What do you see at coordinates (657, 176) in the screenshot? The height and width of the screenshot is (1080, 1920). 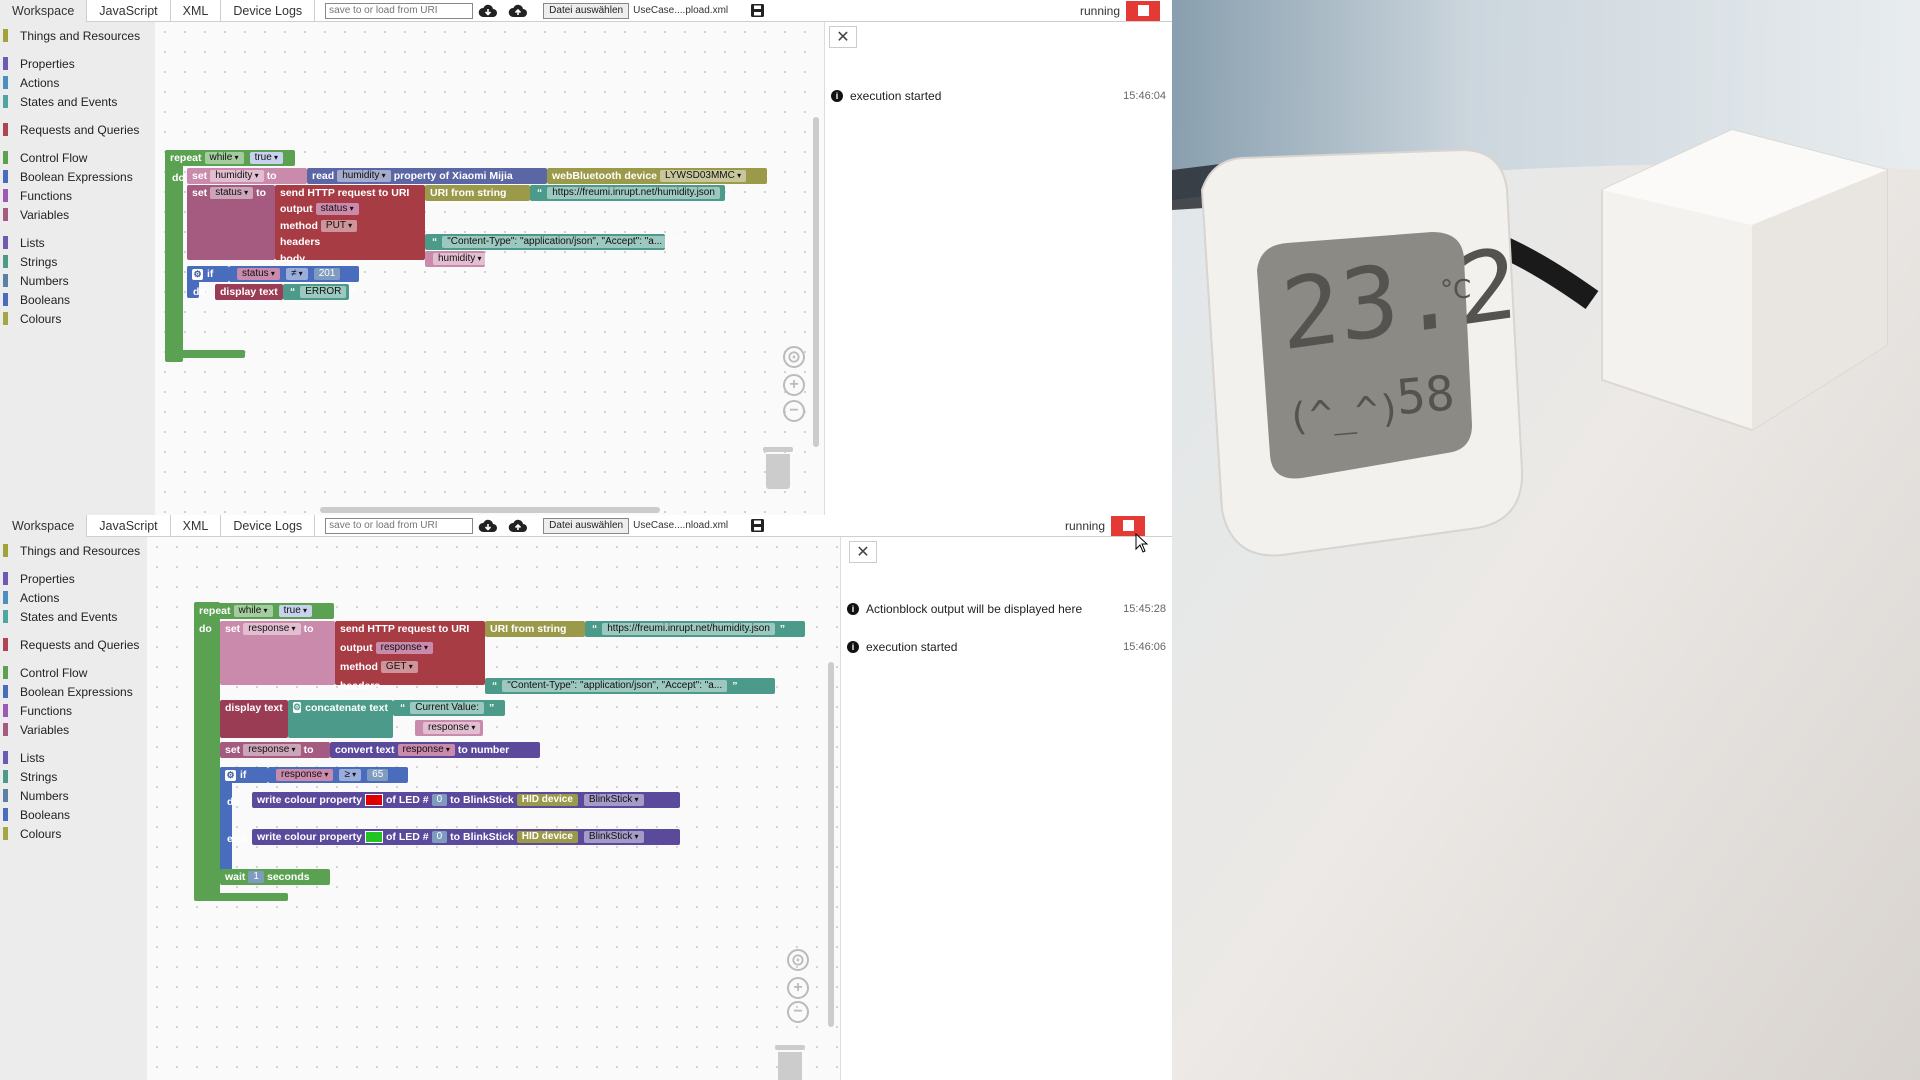 I see `webbluetooth-device-block: webBluetooth device LYWSD03MMC` at bounding box center [657, 176].